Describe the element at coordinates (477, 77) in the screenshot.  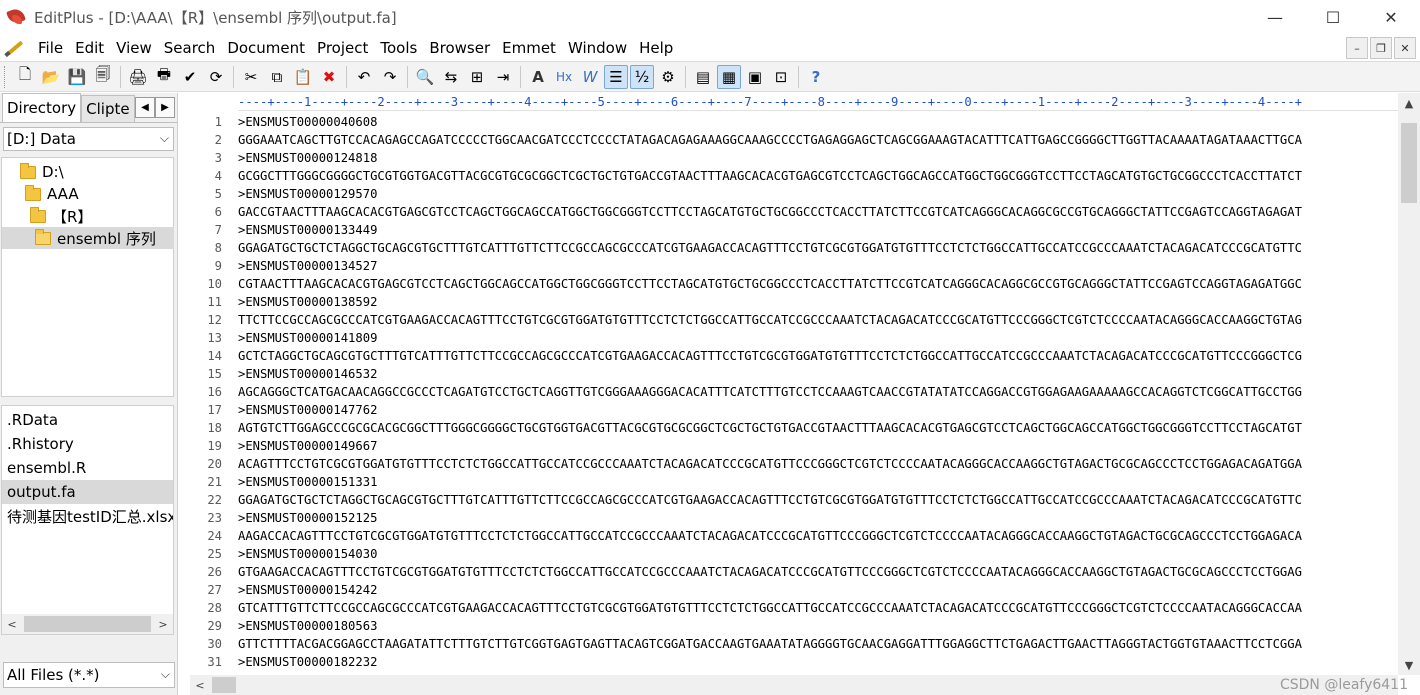
I see `find-in-files-icon: ⊞` at that location.